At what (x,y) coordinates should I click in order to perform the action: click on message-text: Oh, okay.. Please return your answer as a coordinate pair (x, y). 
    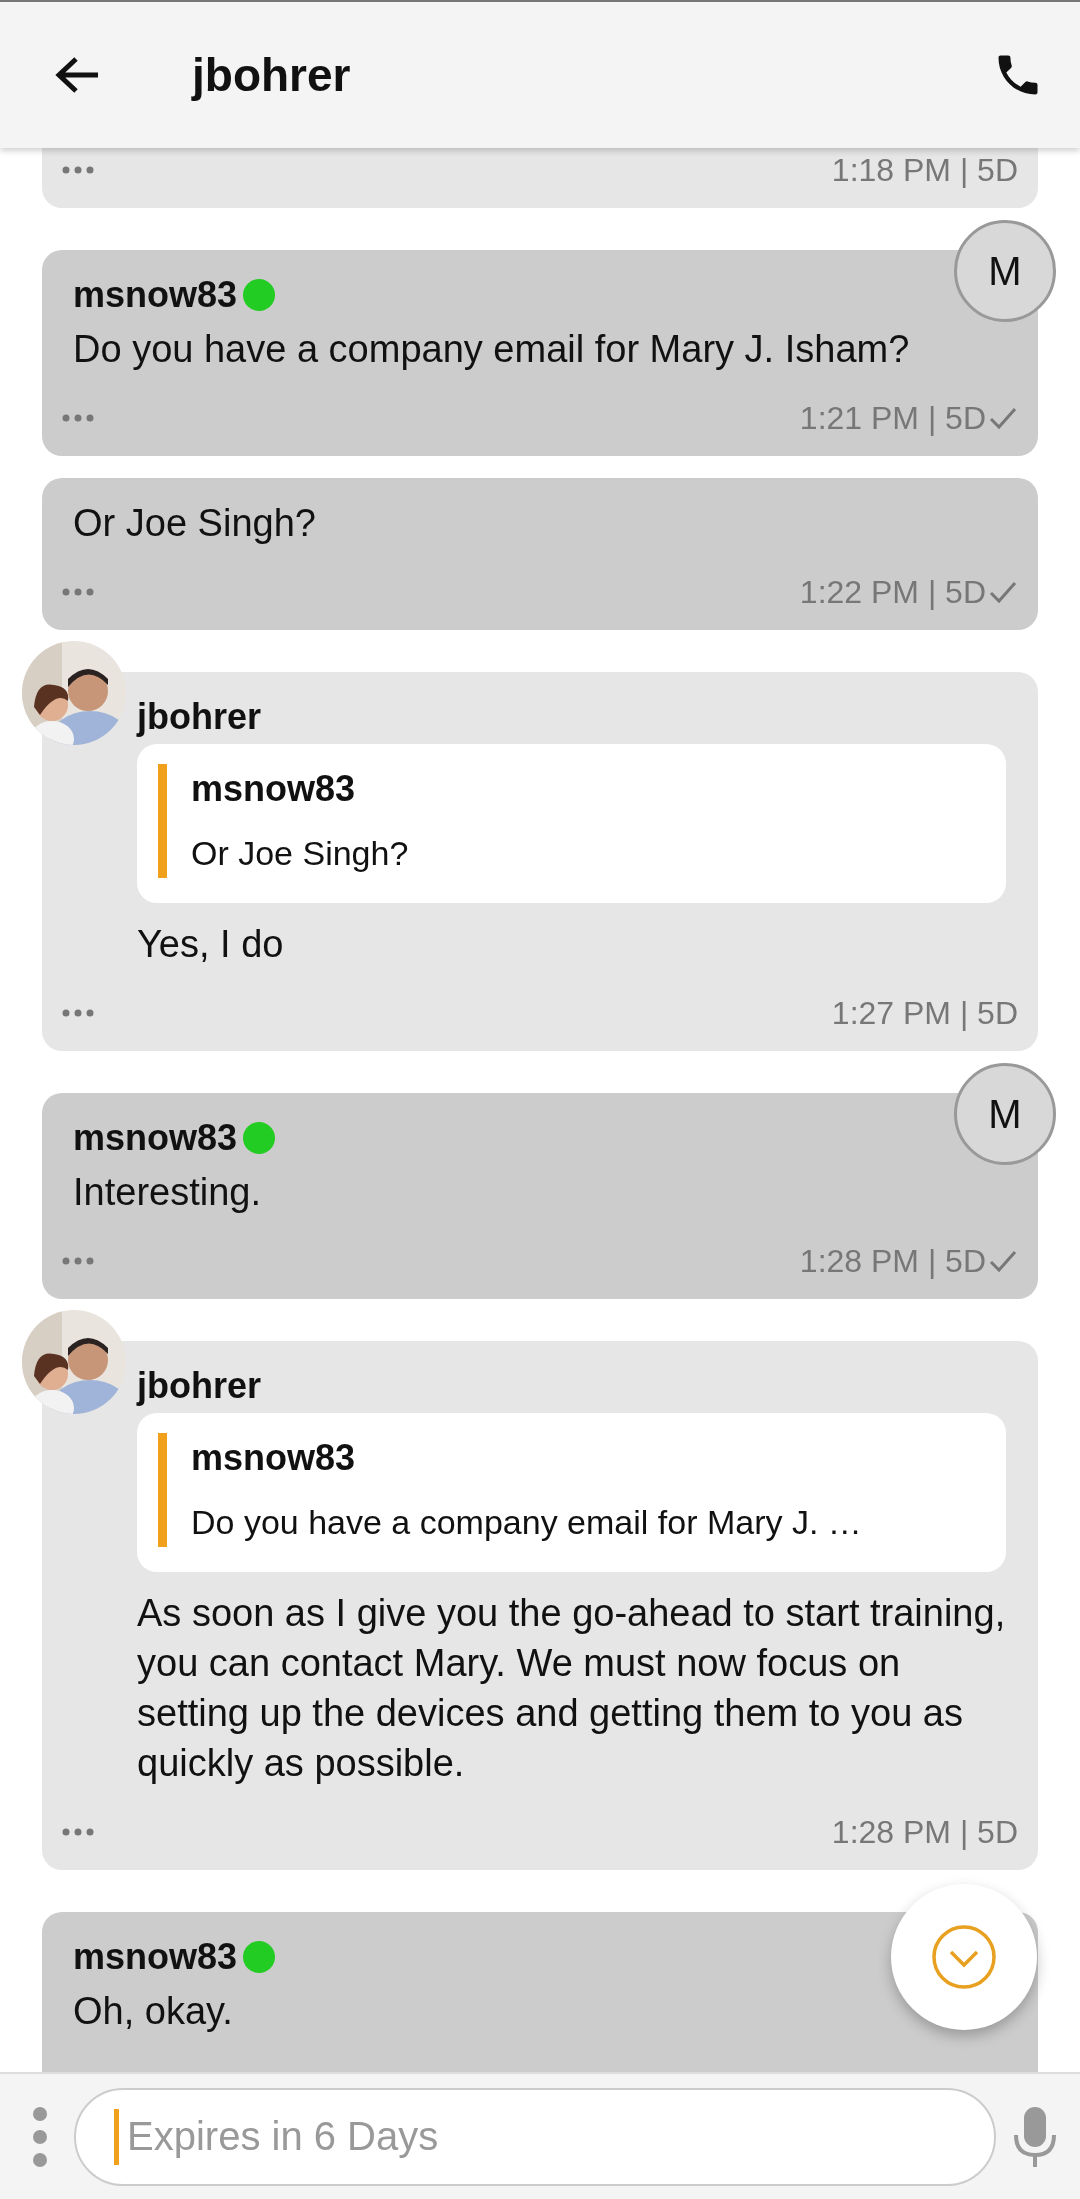
    Looking at the image, I should click on (153, 2011).